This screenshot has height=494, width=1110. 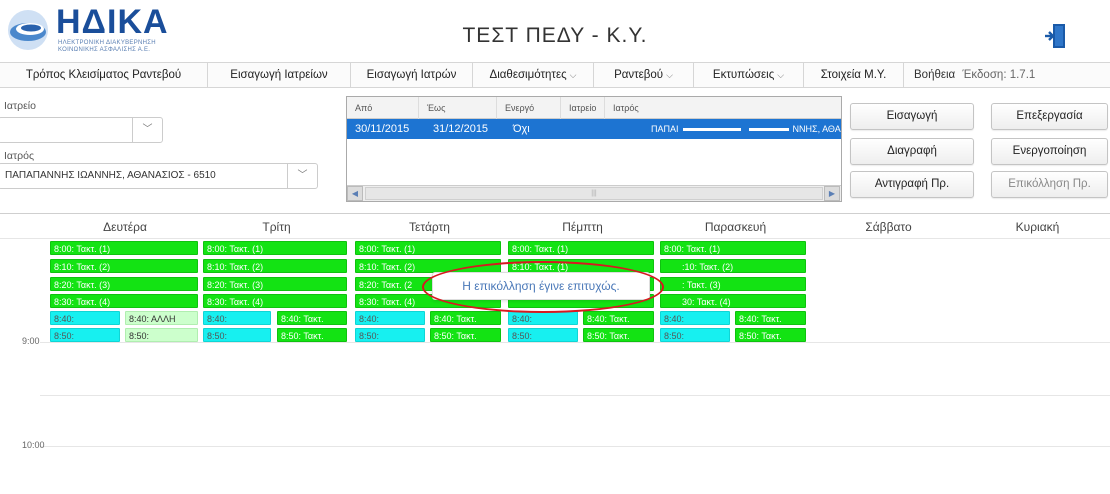 I want to click on nav-help-area: Βοήθεια Έκδοση: 1.7.1, so click(x=969, y=75).